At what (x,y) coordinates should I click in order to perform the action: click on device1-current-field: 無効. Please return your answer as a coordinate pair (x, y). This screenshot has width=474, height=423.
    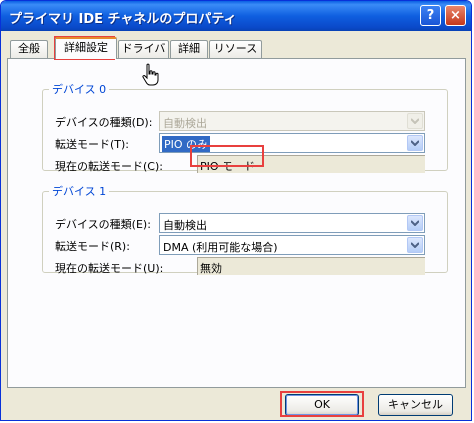
    Looking at the image, I should click on (311, 266).